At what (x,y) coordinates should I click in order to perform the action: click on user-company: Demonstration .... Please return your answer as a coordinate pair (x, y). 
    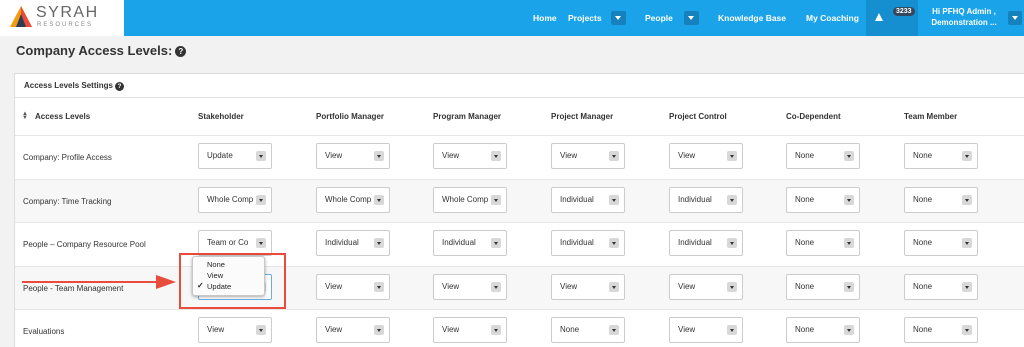
    Looking at the image, I should click on (964, 22).